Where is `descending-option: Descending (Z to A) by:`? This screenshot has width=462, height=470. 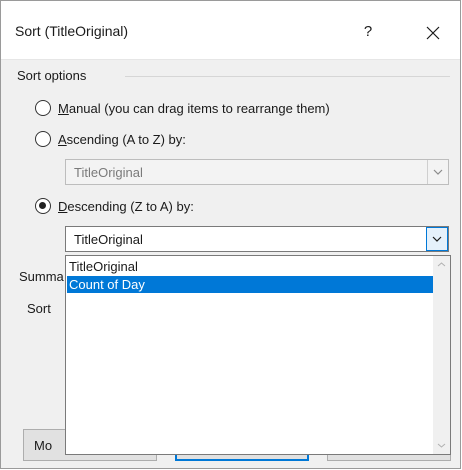
descending-option: Descending (Z to A) by: is located at coordinates (114, 206).